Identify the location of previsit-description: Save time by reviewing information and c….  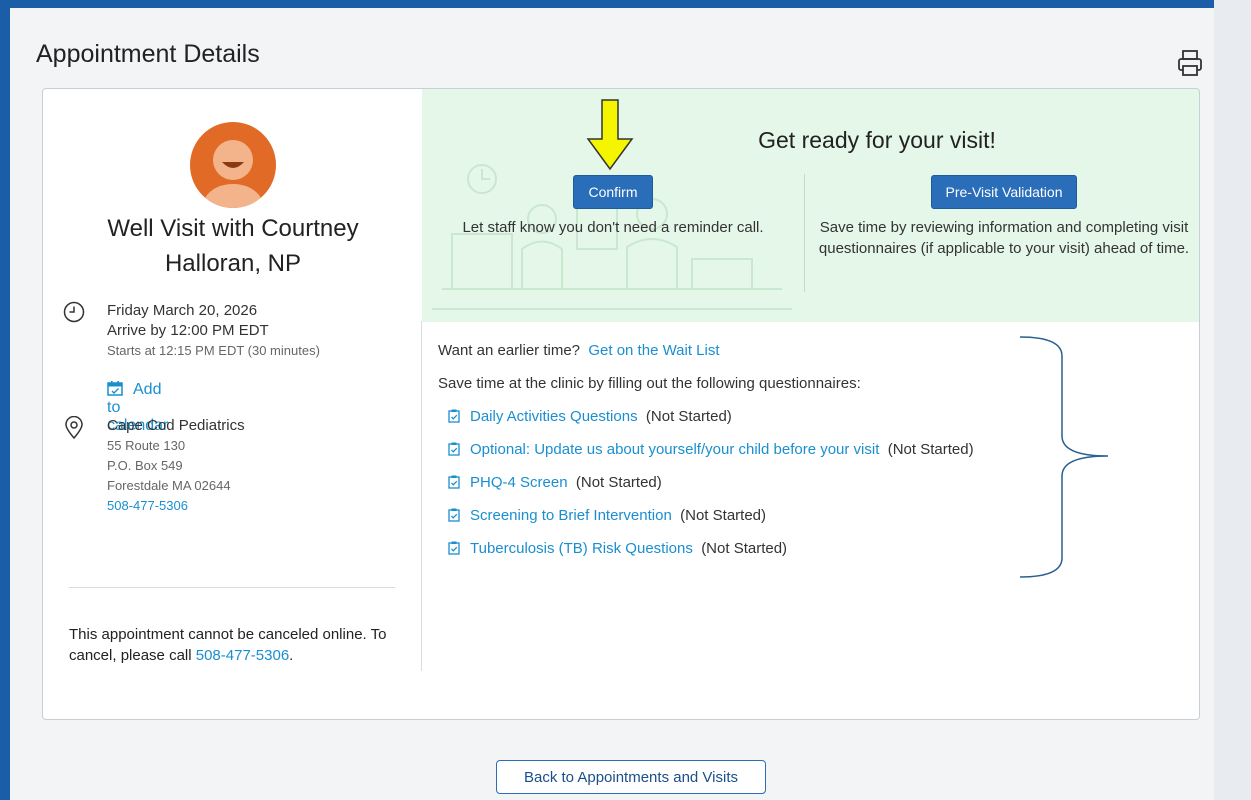
(1004, 238).